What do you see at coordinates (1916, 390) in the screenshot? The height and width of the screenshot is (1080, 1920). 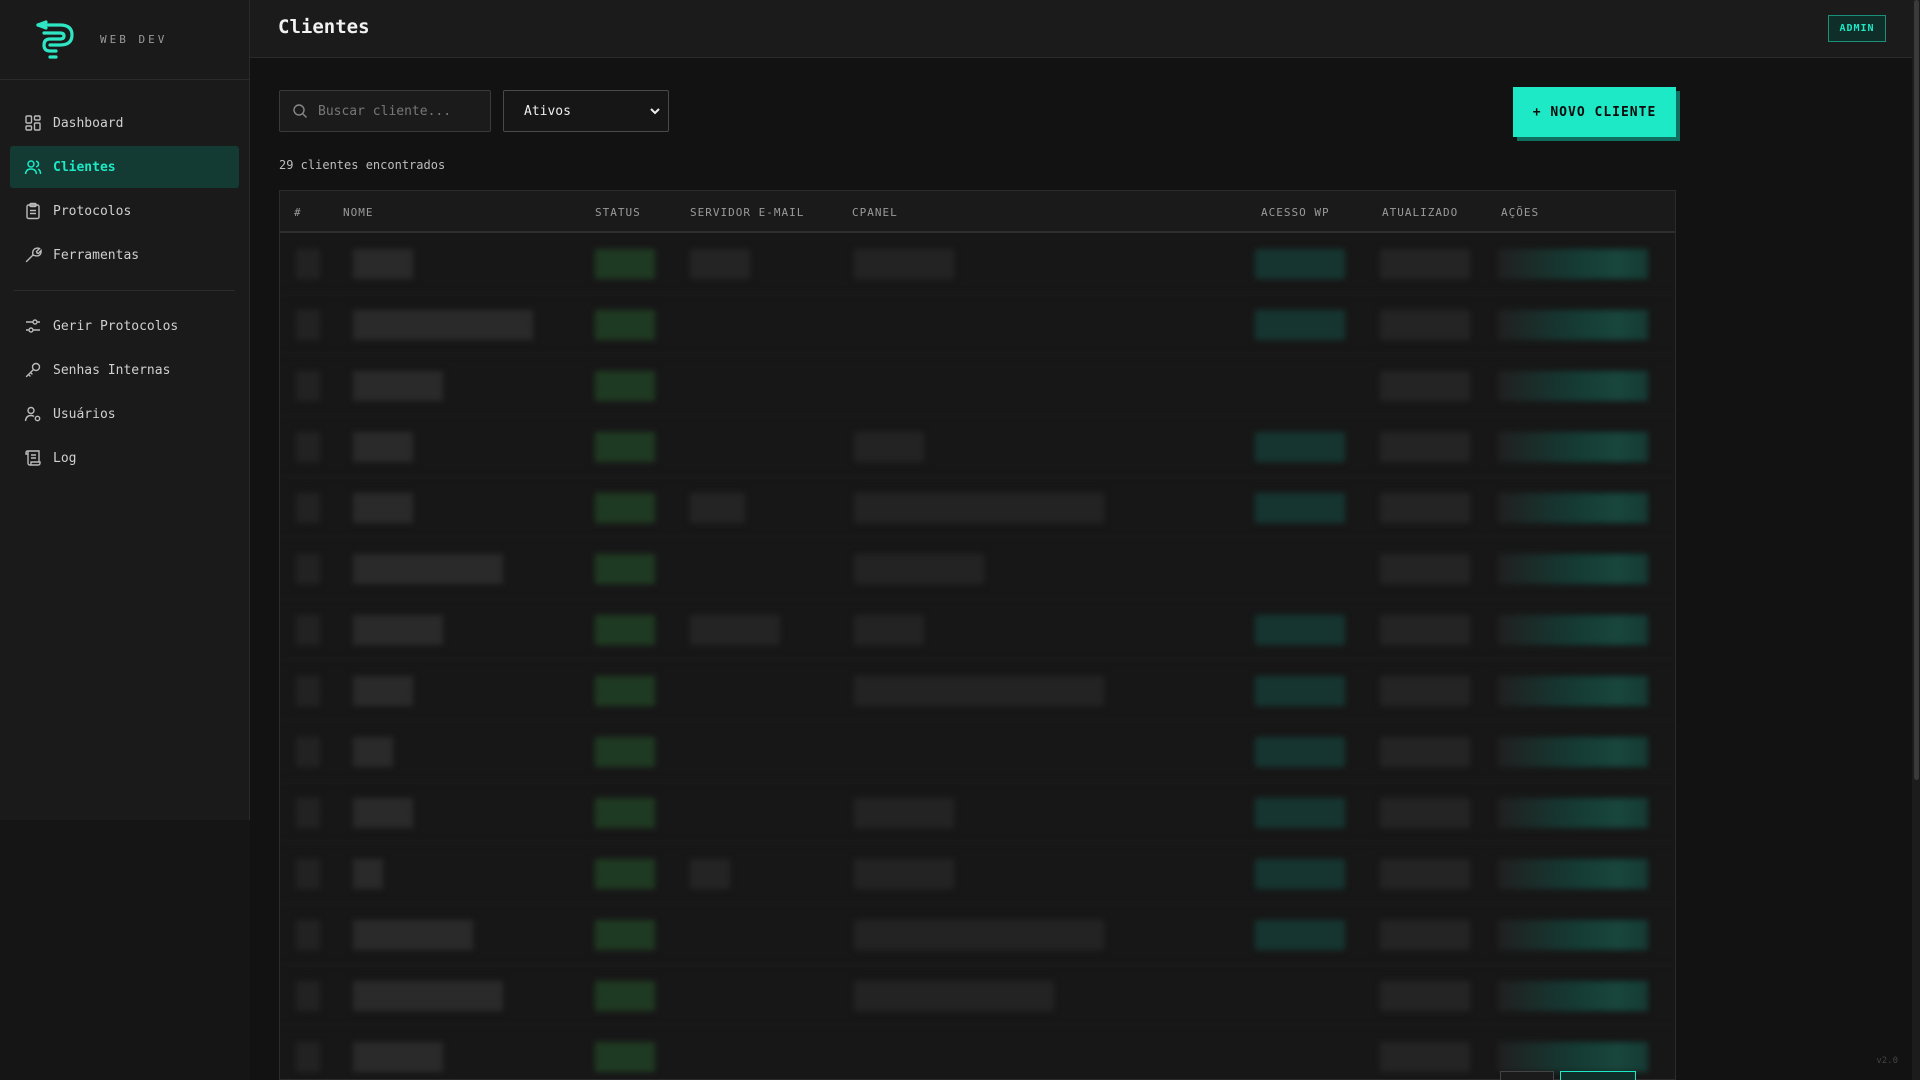 I see `scrollbar-thumb` at bounding box center [1916, 390].